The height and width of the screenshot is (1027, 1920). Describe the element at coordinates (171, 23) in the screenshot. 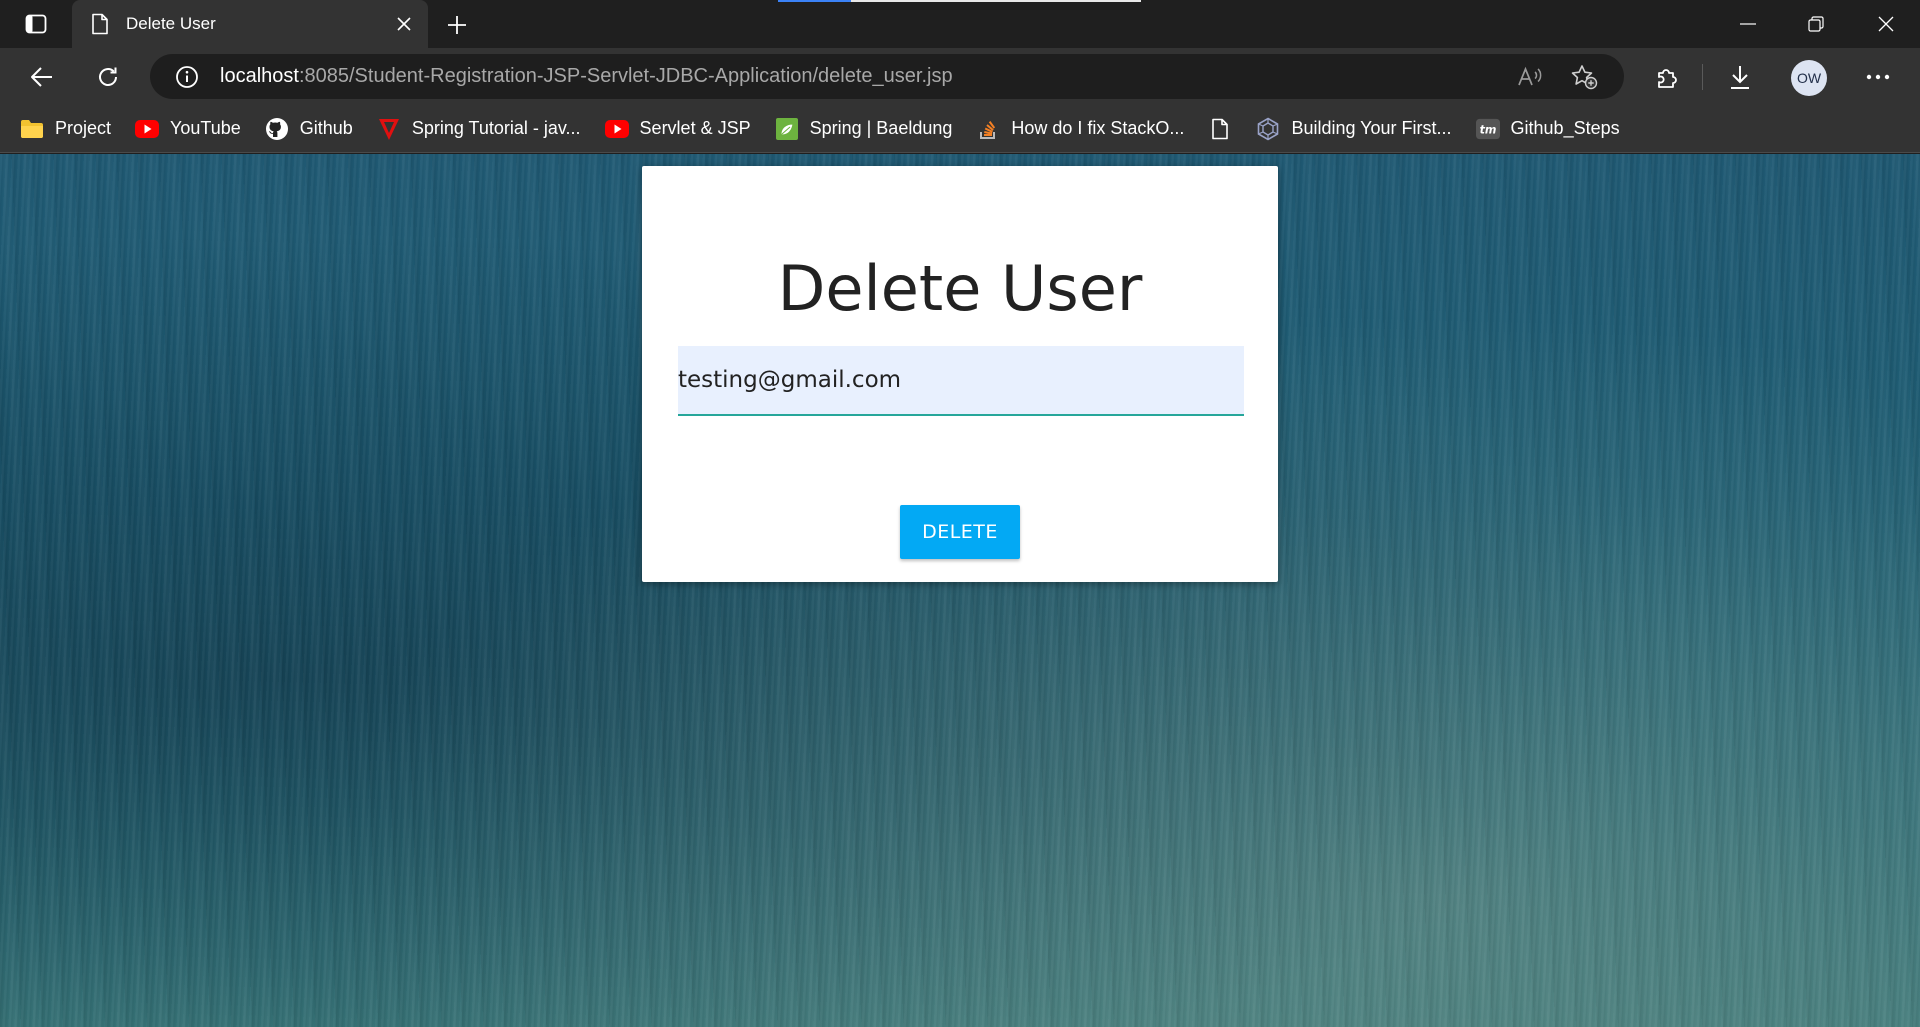

I see `tab-title: Delete User` at that location.